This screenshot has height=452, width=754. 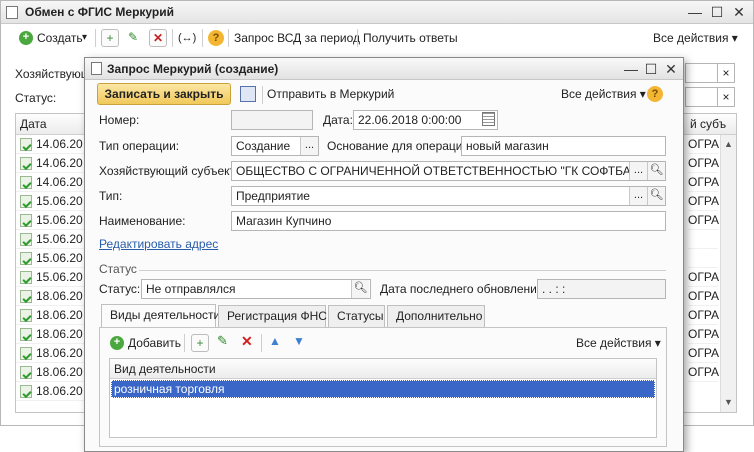 I want to click on all-actions-button: Все действия ▾, so click(x=695, y=38).